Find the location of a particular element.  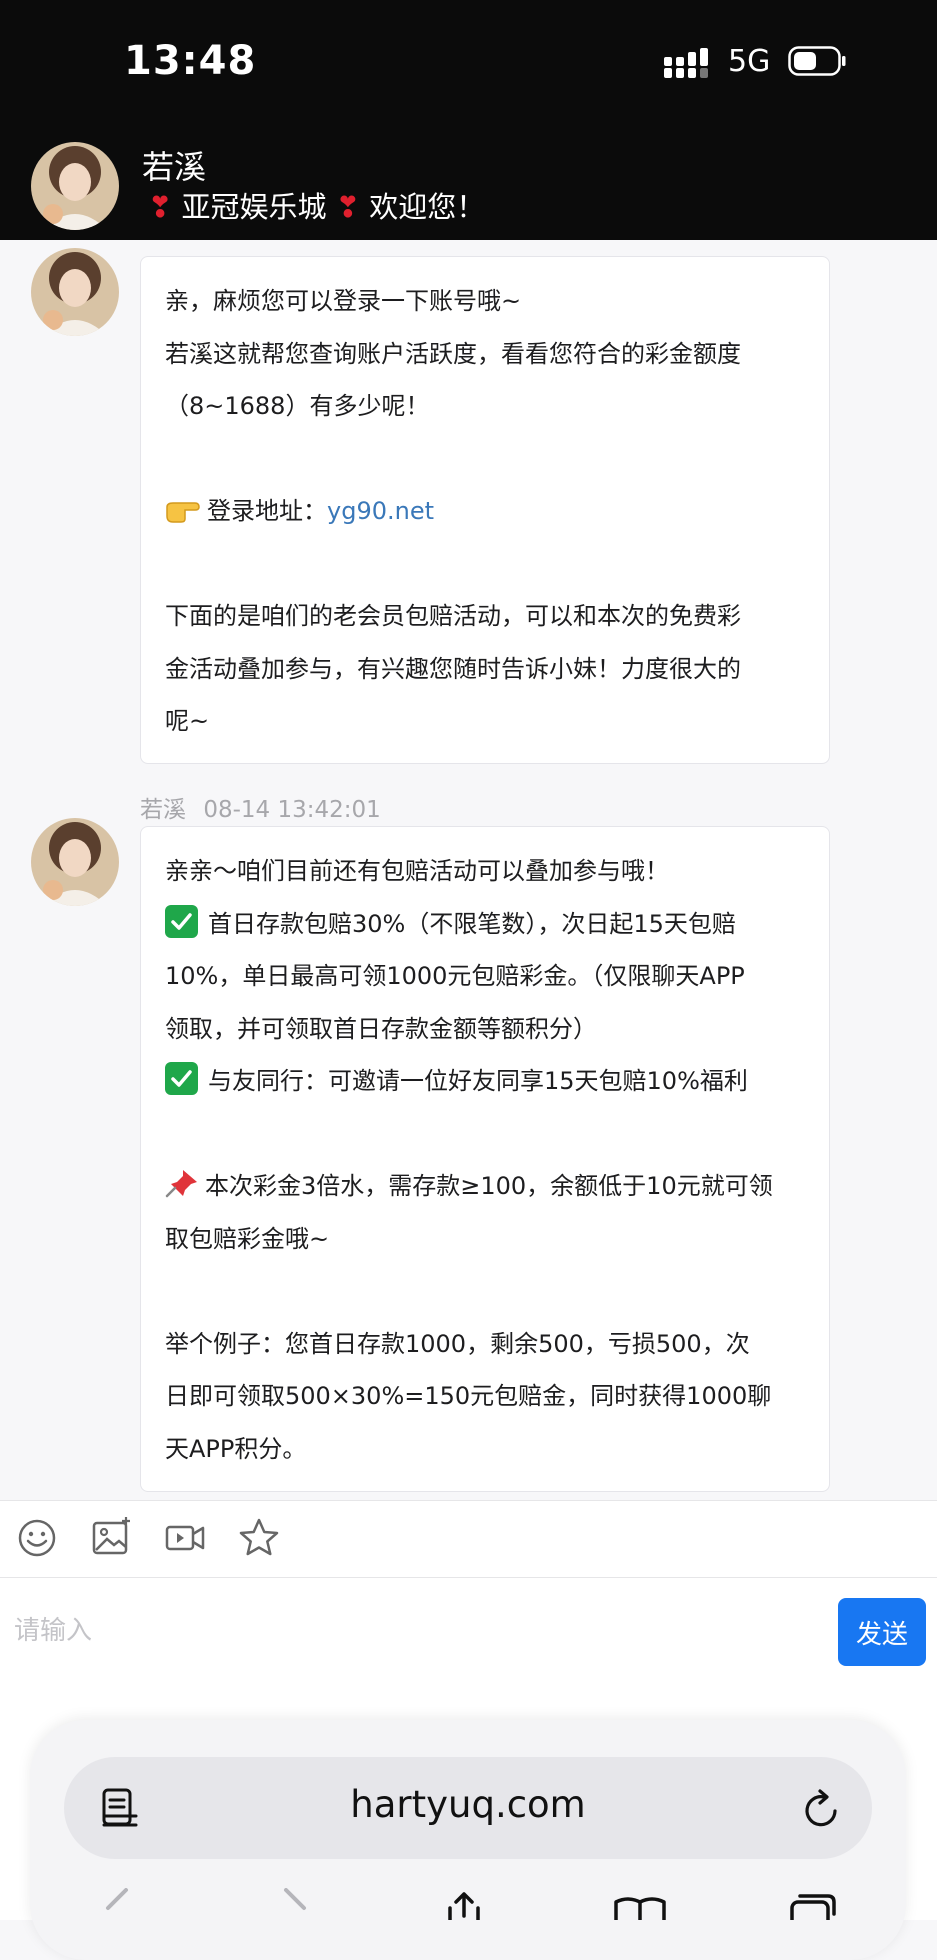

message-sender: 若溪 is located at coordinates (163, 810).